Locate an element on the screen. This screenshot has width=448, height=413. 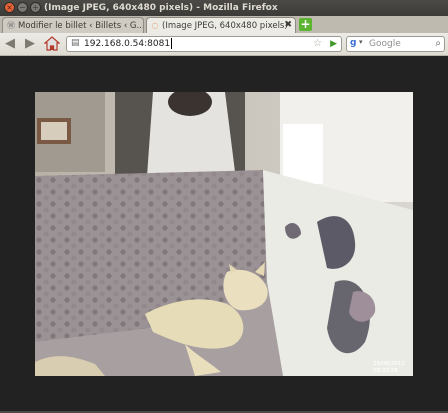
window-minimize-button: − is located at coordinates (22, 7).